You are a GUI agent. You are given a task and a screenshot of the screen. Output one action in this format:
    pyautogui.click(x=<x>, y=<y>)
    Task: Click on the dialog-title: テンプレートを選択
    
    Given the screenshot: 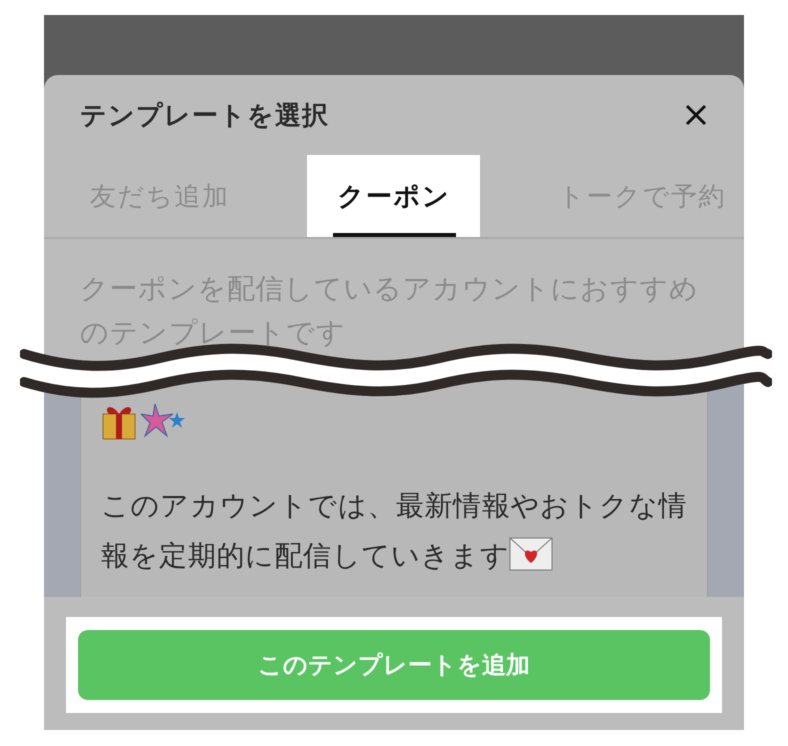 What is the action you would take?
    pyautogui.click(x=204, y=116)
    